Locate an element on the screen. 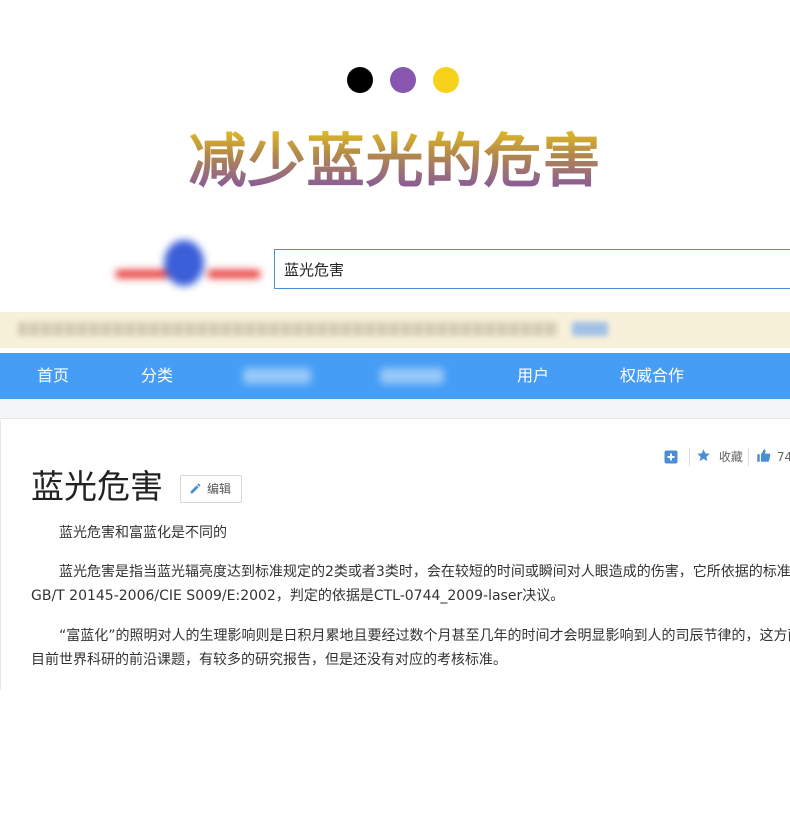 The width and height of the screenshot is (790, 819). nav-subband is located at coordinates (395, 409).